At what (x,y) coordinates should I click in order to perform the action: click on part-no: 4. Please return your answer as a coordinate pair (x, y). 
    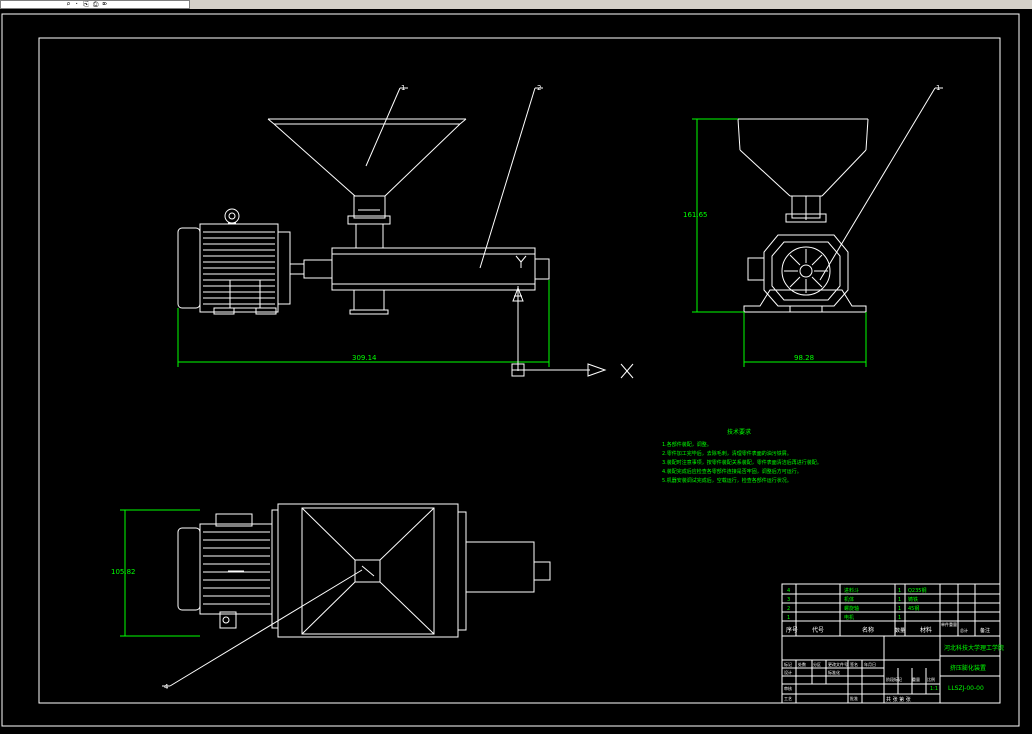
    Looking at the image, I should click on (788, 591).